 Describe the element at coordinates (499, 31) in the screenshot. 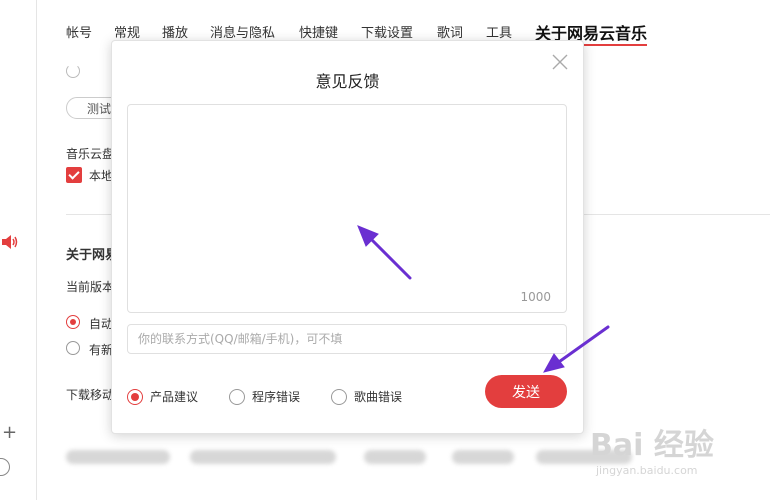

I see `tab-tools: 工具` at that location.